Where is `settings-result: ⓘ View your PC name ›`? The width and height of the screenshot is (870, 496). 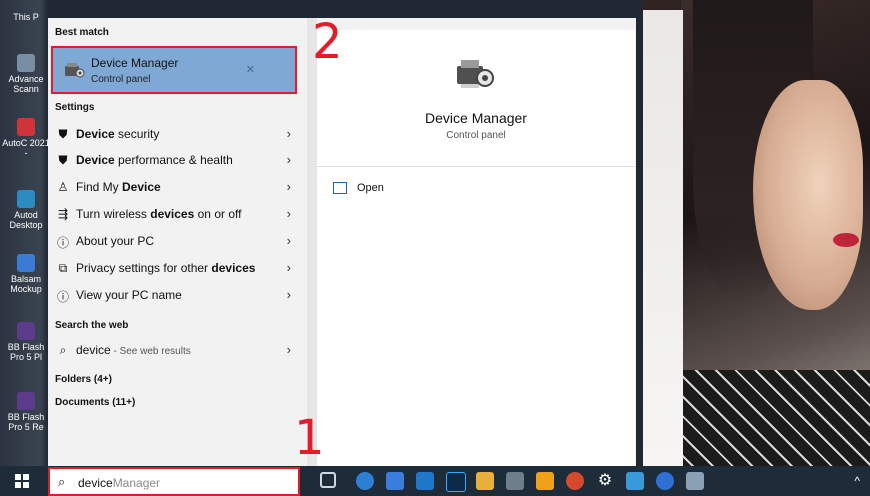 settings-result: ⓘ View your PC name › is located at coordinates (177, 296).